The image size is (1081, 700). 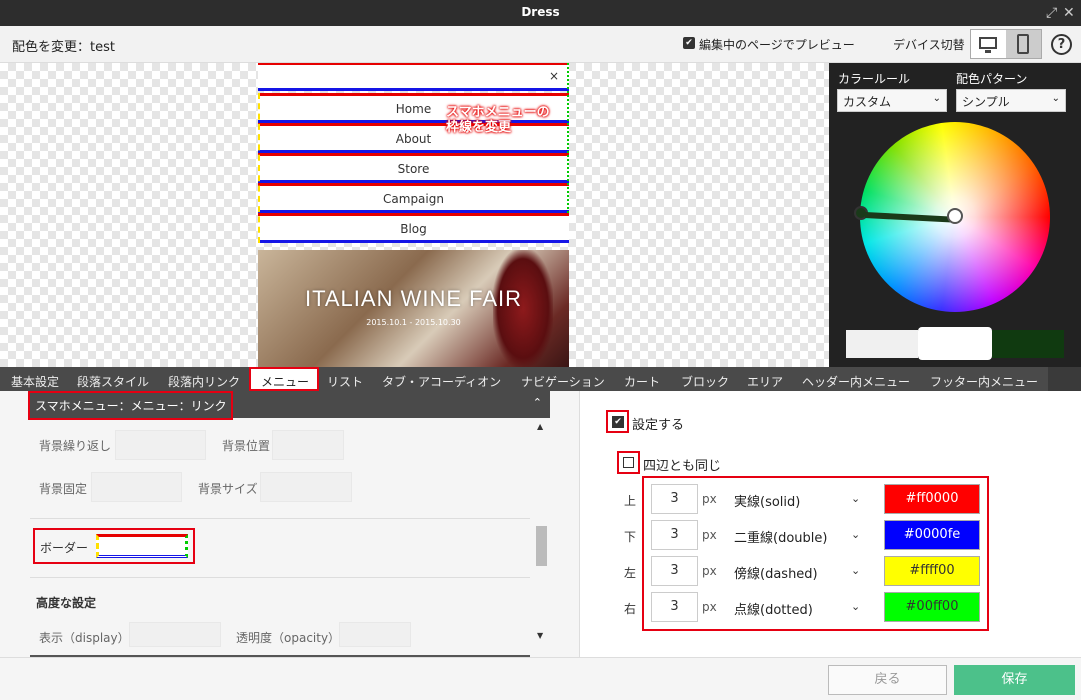 I want to click on banner-title: ITALIAN WINE FAIR, so click(x=413, y=298).